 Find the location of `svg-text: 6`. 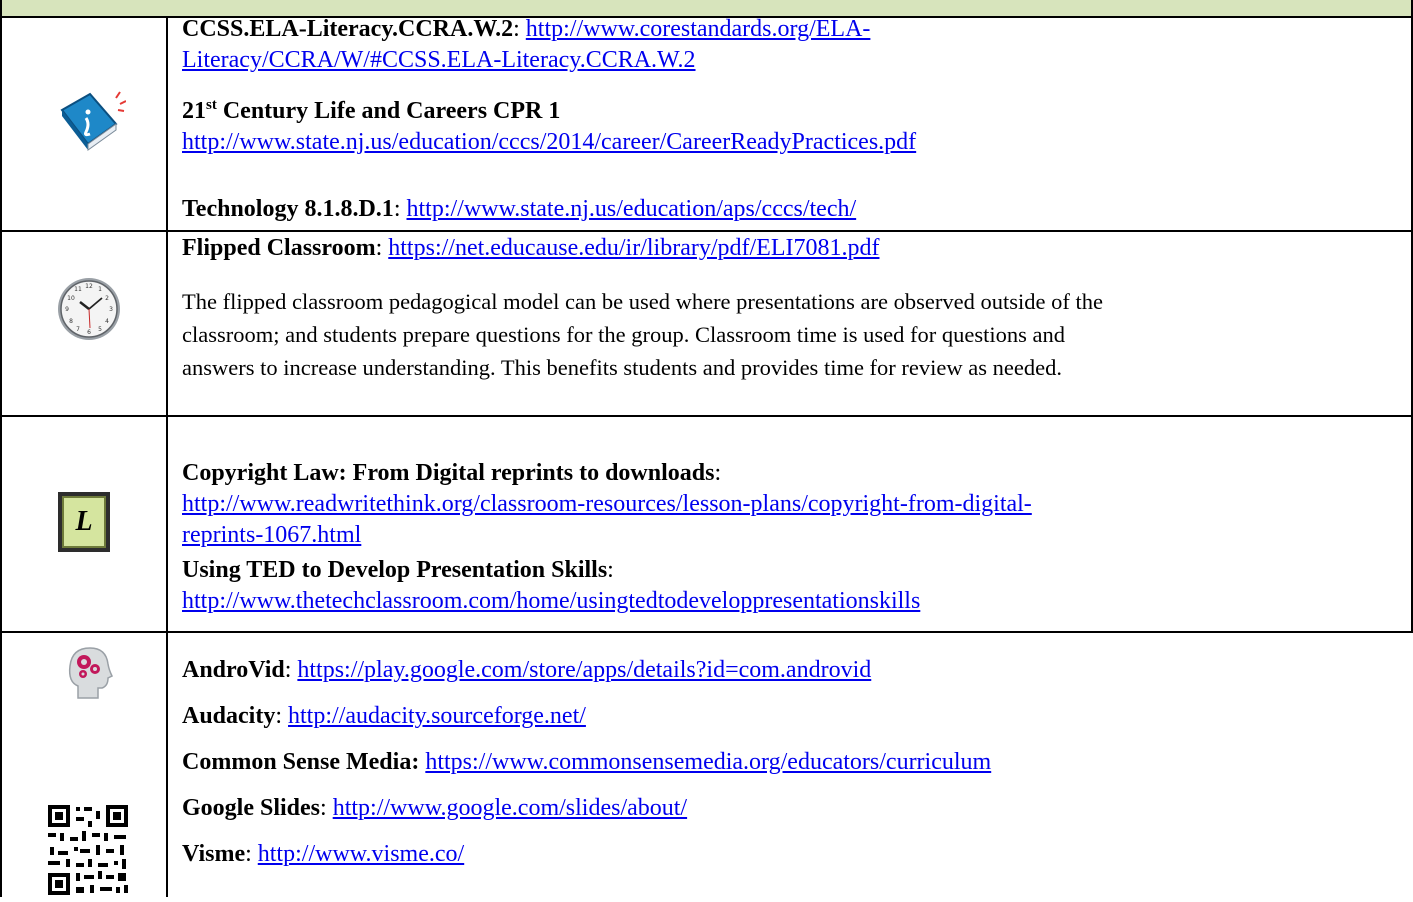

svg-text: 6 is located at coordinates (89, 332).